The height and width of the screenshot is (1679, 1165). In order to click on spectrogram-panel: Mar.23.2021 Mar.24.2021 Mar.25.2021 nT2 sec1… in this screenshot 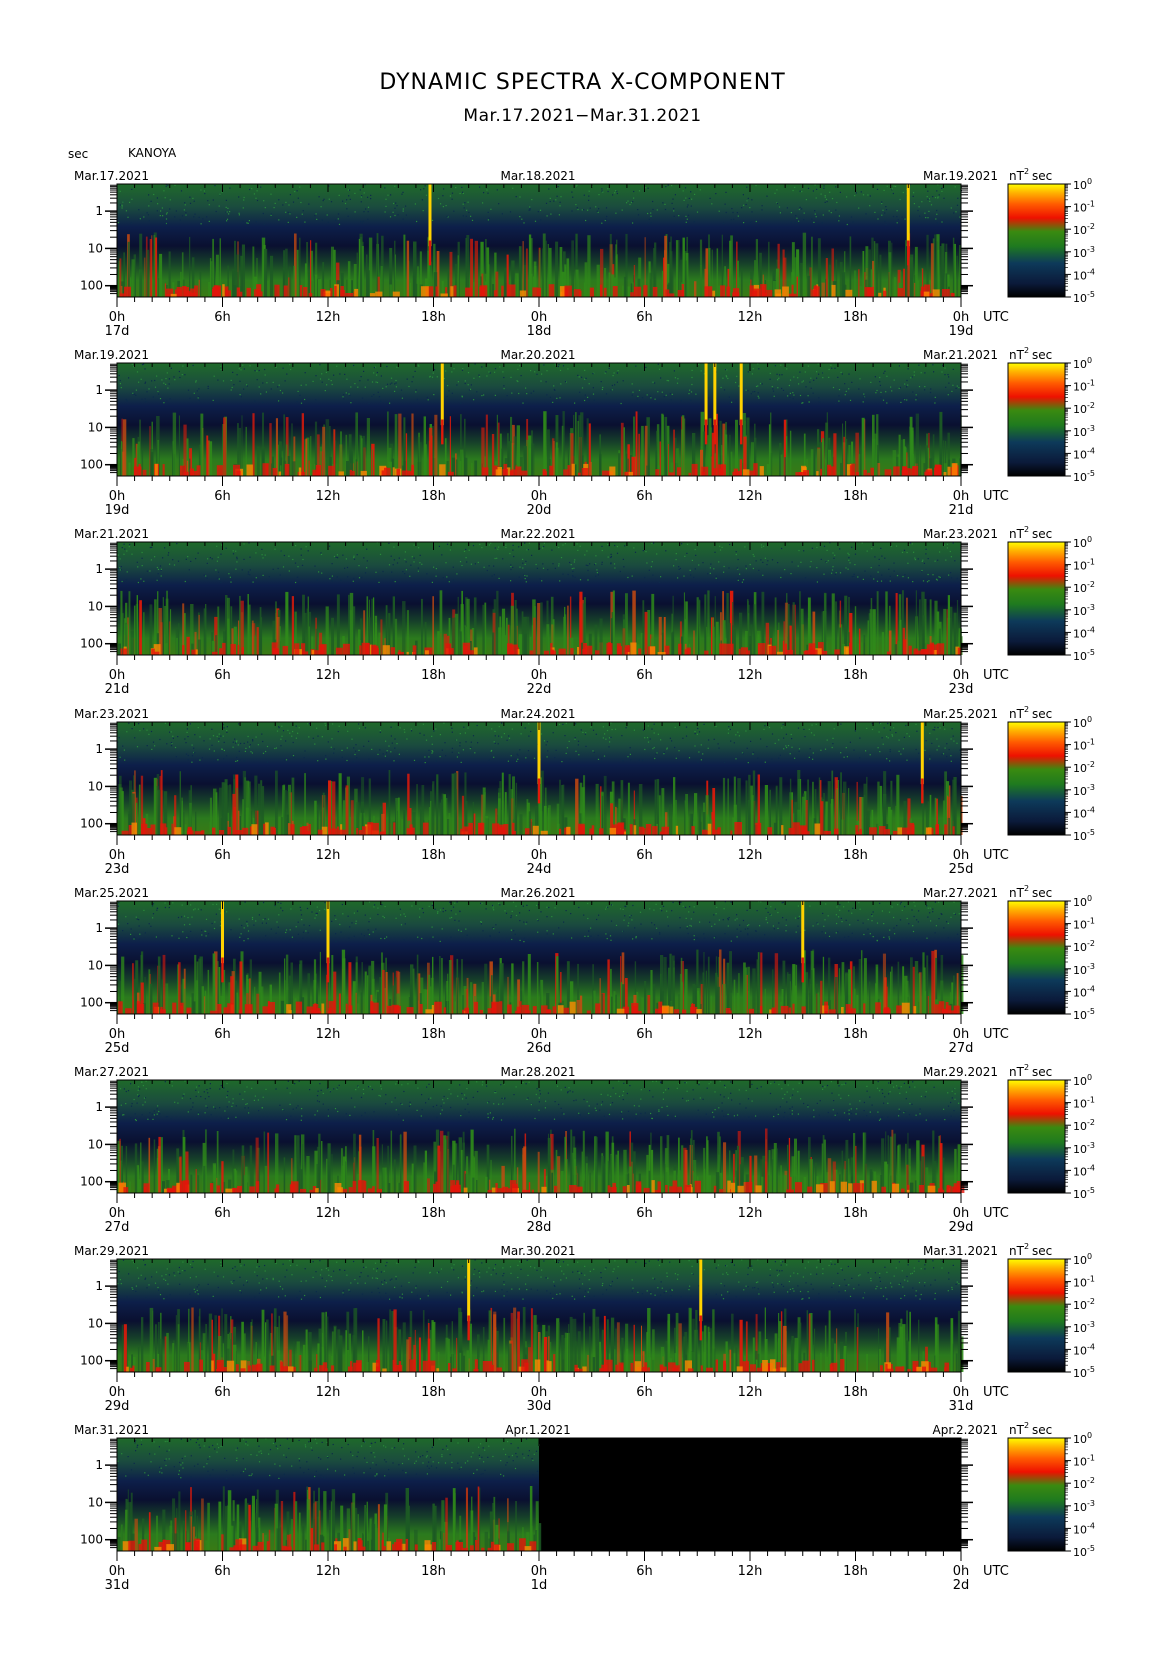, I will do `click(584, 791)`.